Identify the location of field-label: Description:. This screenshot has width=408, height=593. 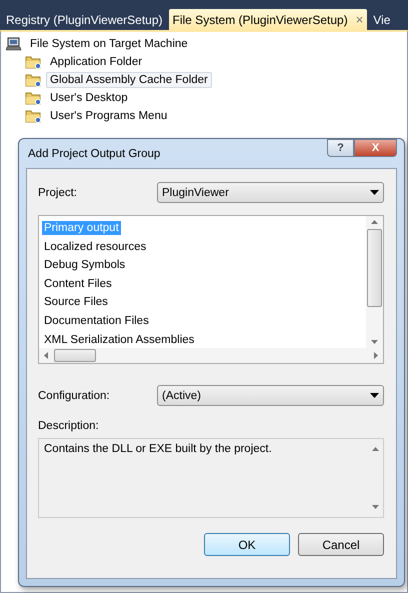
(69, 426).